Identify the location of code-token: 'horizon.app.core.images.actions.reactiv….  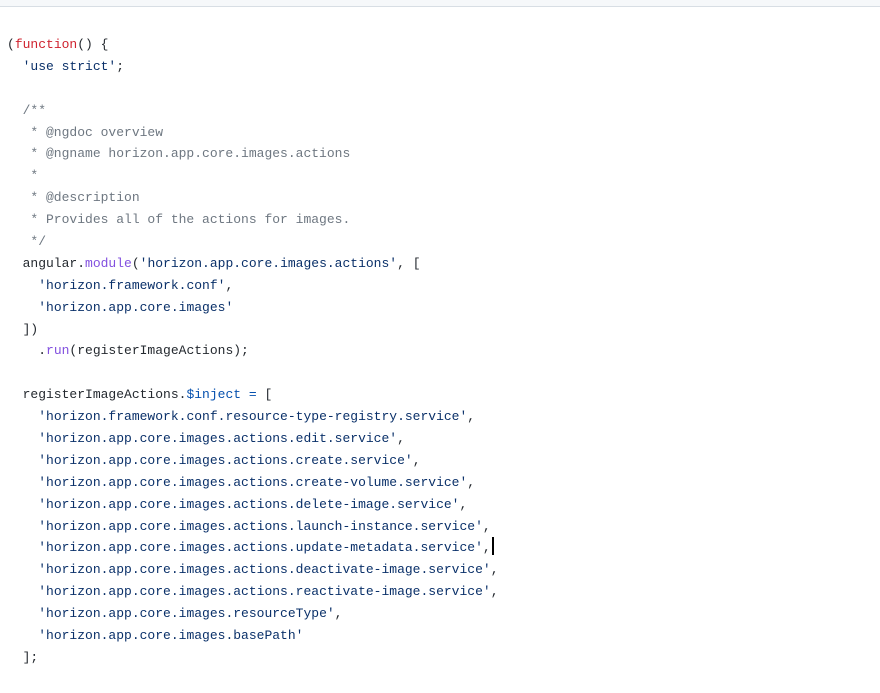
(264, 592).